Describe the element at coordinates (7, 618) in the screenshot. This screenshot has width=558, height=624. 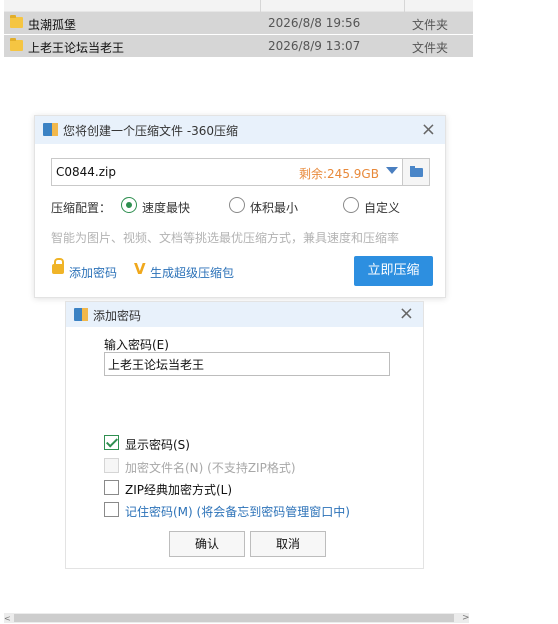
I see `scroll-left-icon: <` at that location.